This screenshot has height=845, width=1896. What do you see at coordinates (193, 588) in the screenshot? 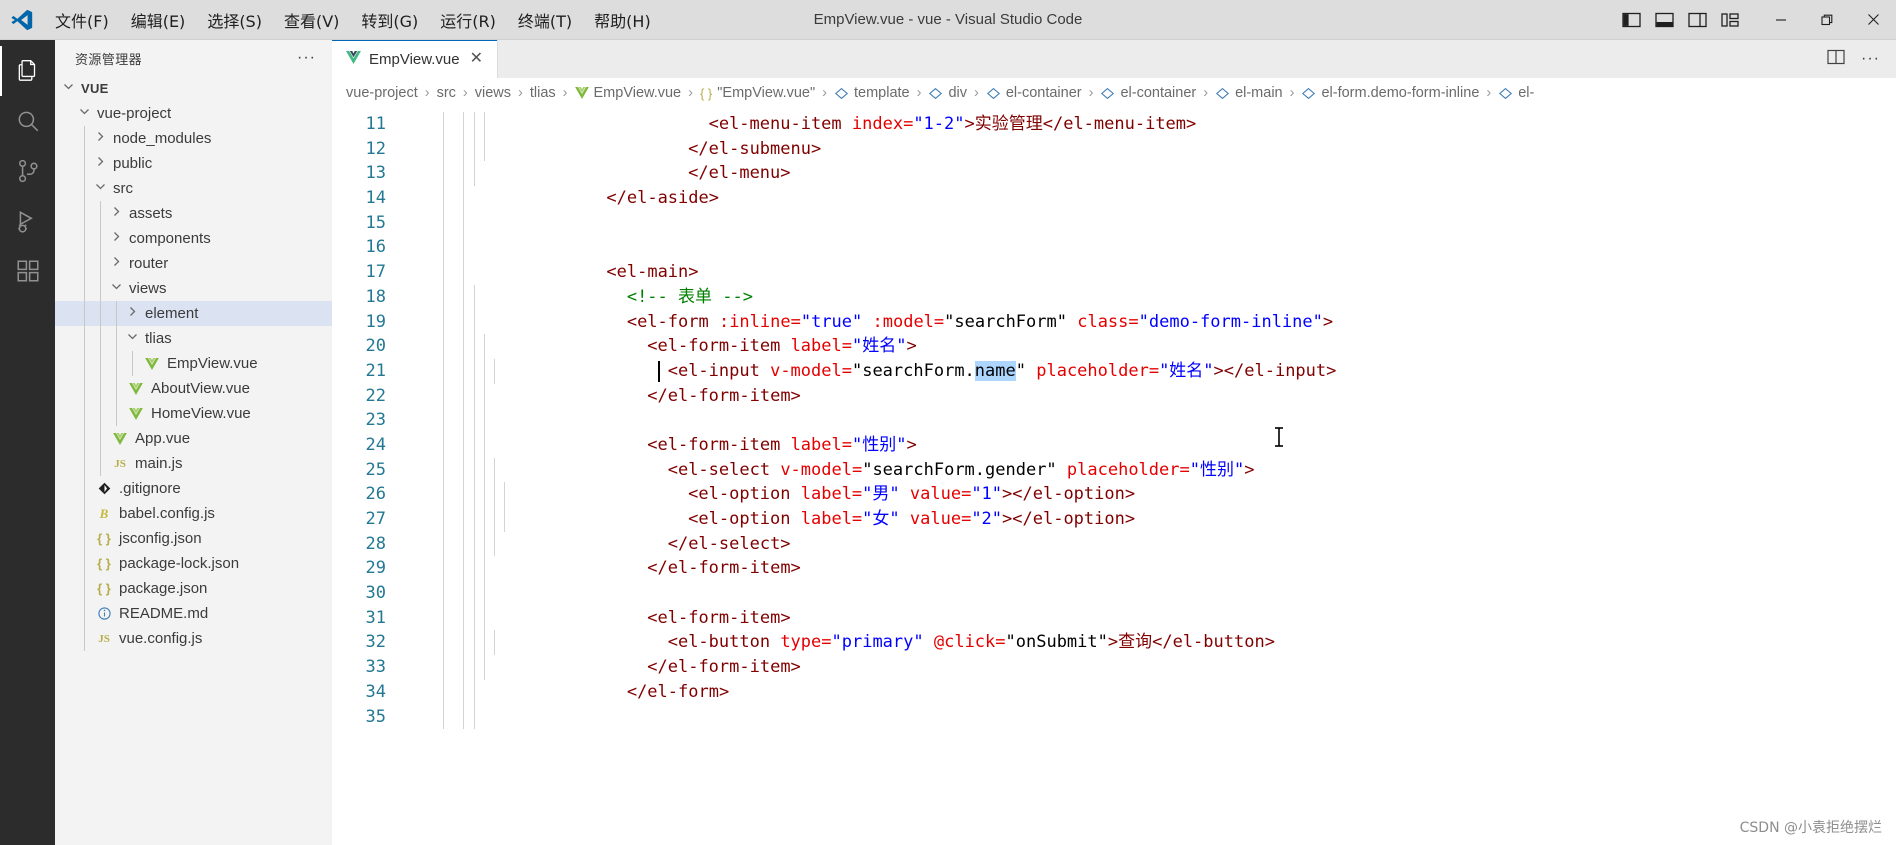
I see `tree-item-package-json: { } package.json` at bounding box center [193, 588].